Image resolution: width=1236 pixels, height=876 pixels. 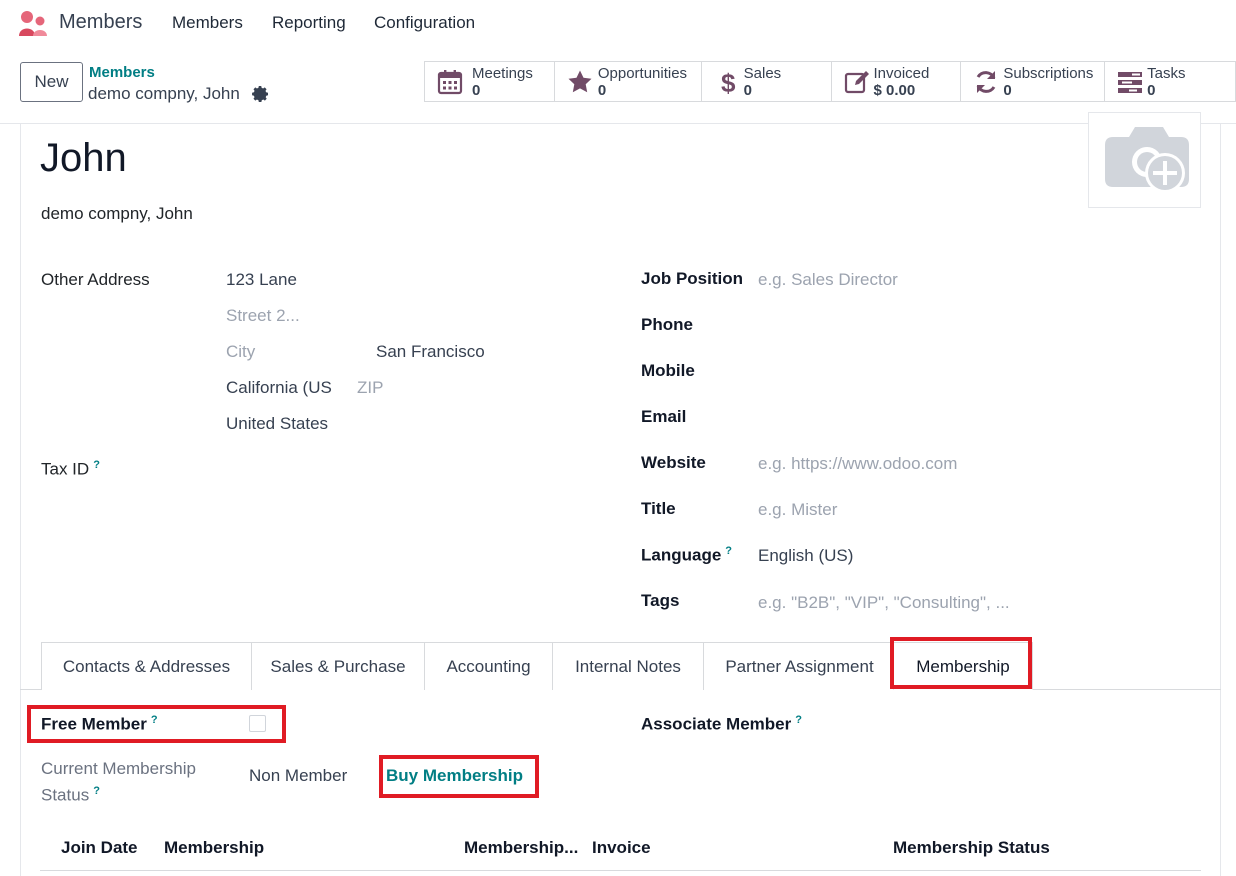 I want to click on job-position-label: Job Position, so click(x=692, y=278).